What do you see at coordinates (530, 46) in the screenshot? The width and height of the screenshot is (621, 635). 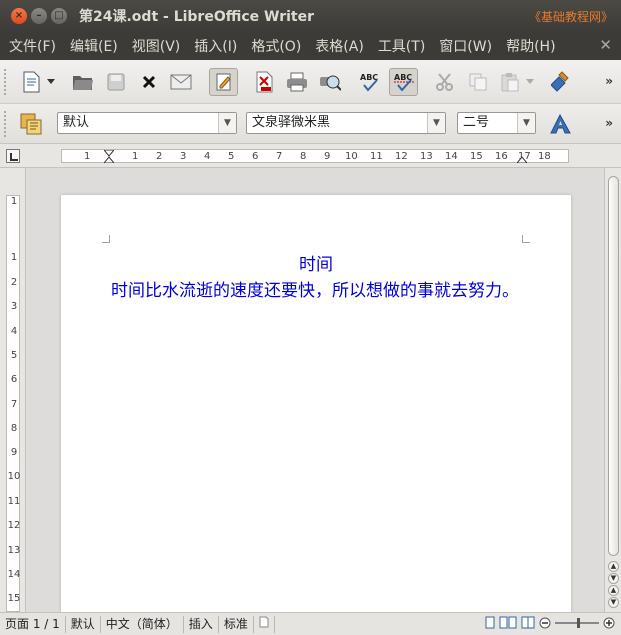 I see `menu-help: 帮助(H)` at bounding box center [530, 46].